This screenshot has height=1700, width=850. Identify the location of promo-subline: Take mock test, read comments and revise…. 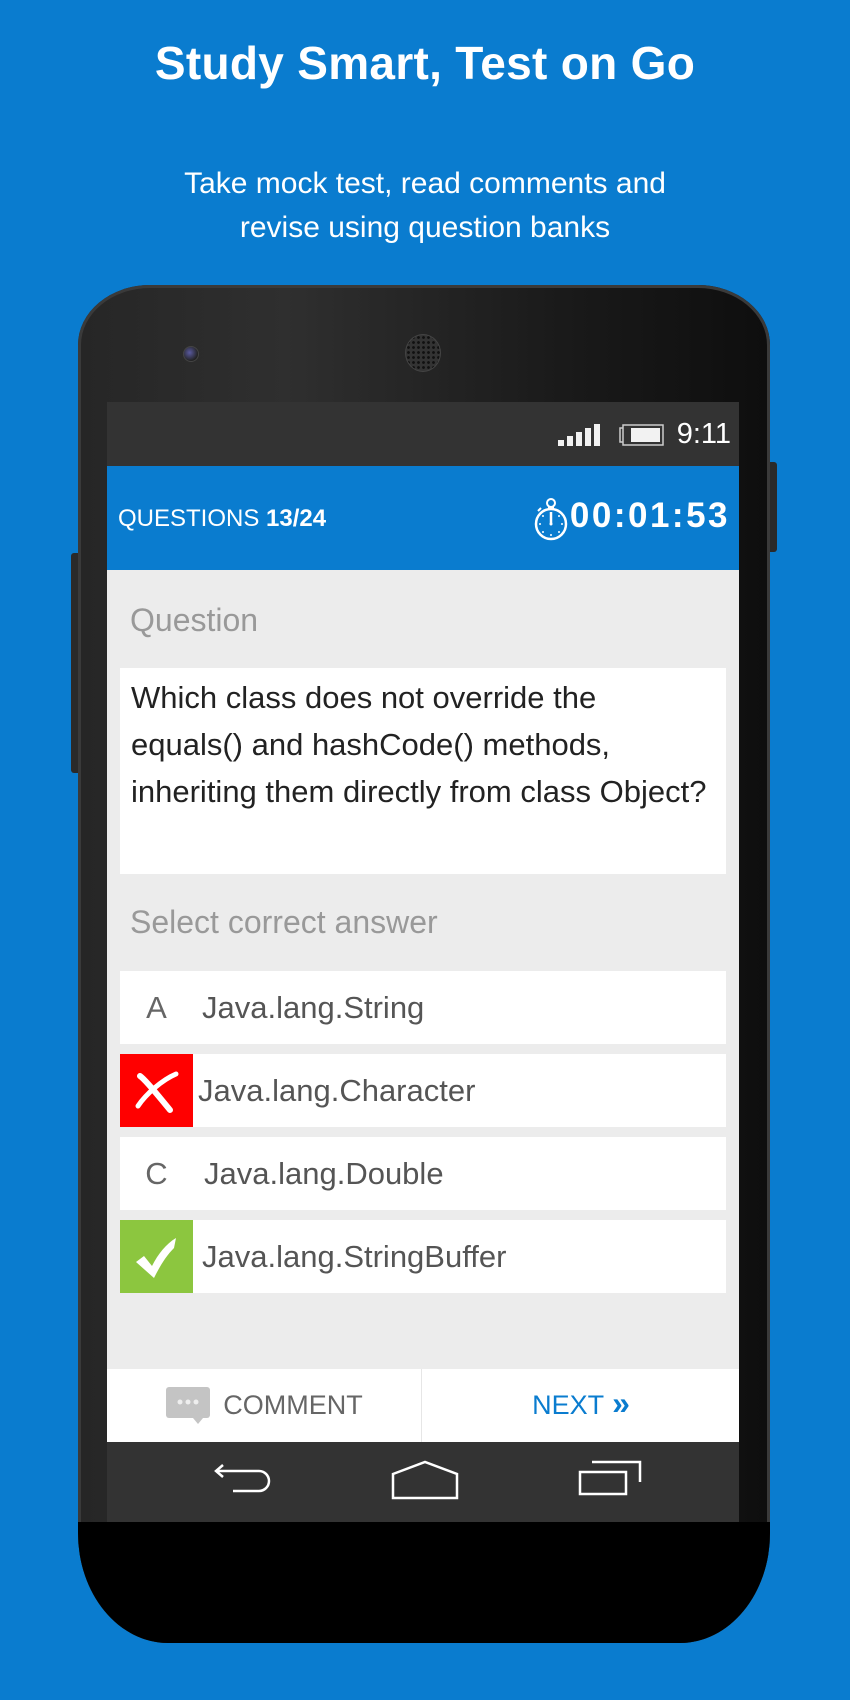
(425, 206).